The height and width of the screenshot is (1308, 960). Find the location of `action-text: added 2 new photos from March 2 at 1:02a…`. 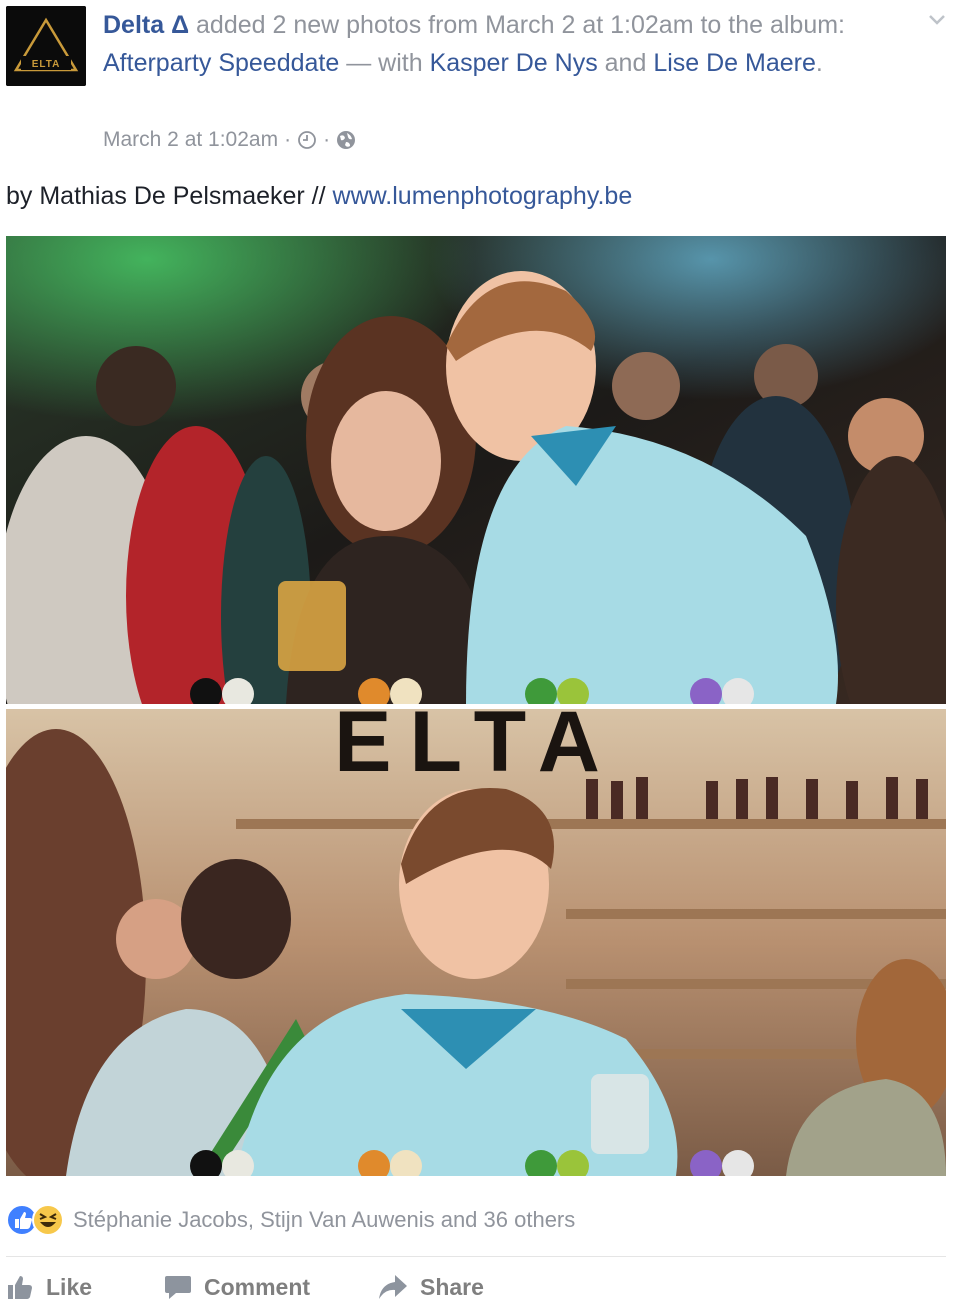

action-text: added 2 new photos from March 2 at 1:02a… is located at coordinates (517, 25).